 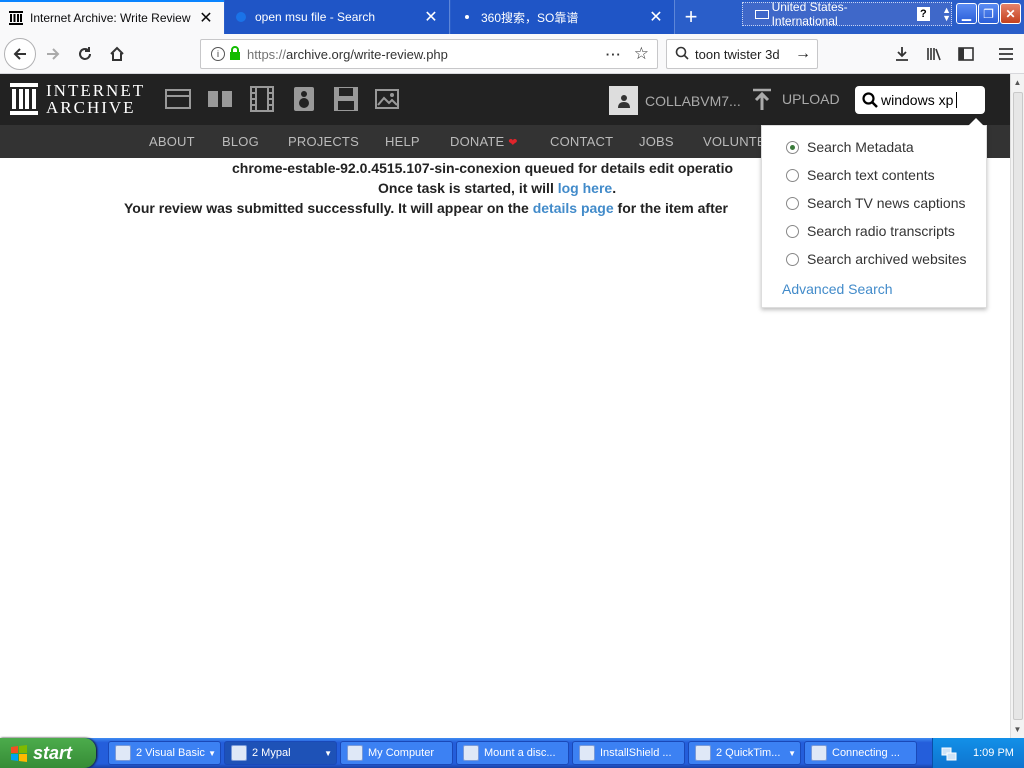 I want to click on texts-icon, so click(x=220, y=99).